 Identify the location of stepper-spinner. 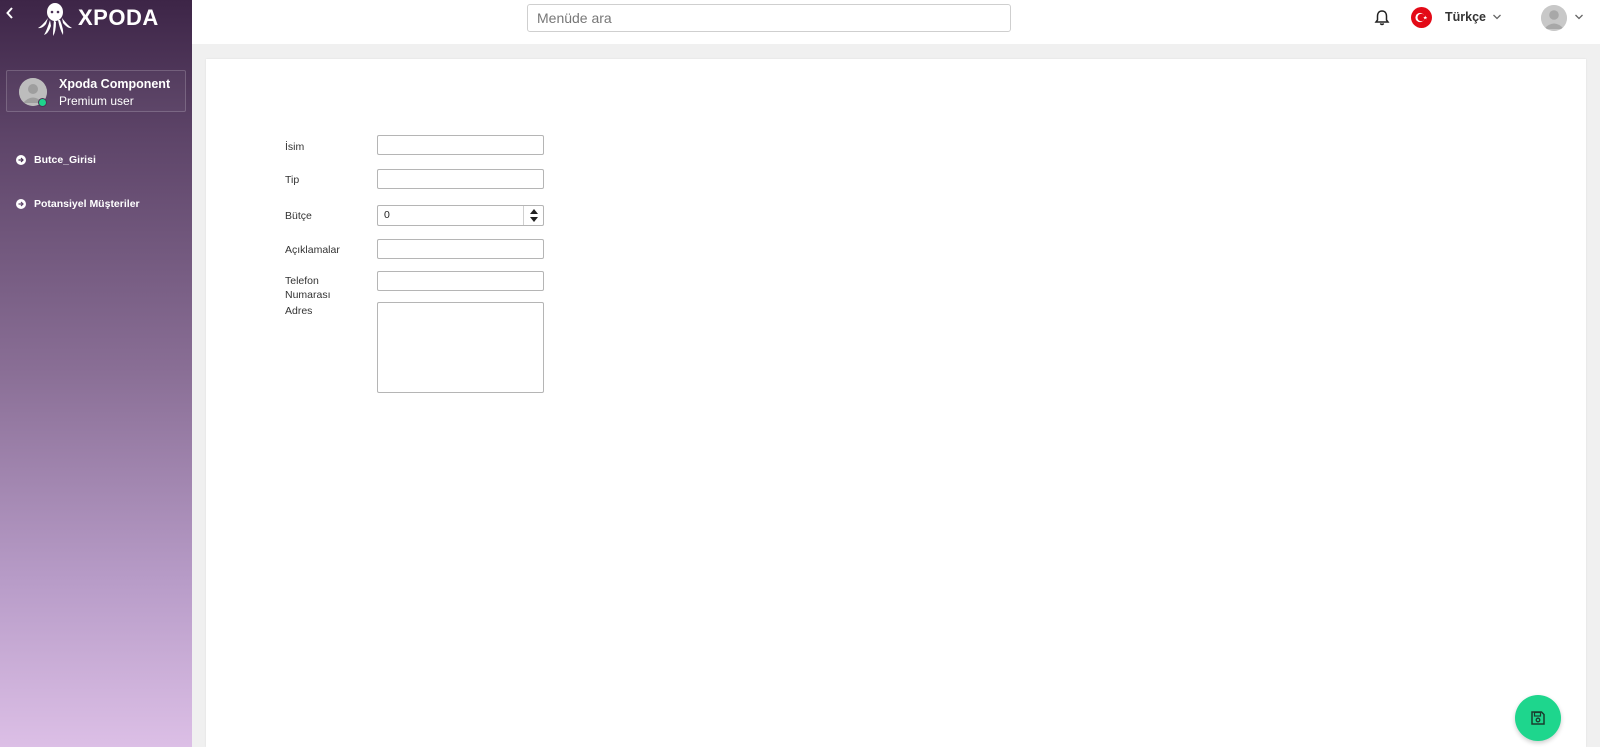
(533, 215).